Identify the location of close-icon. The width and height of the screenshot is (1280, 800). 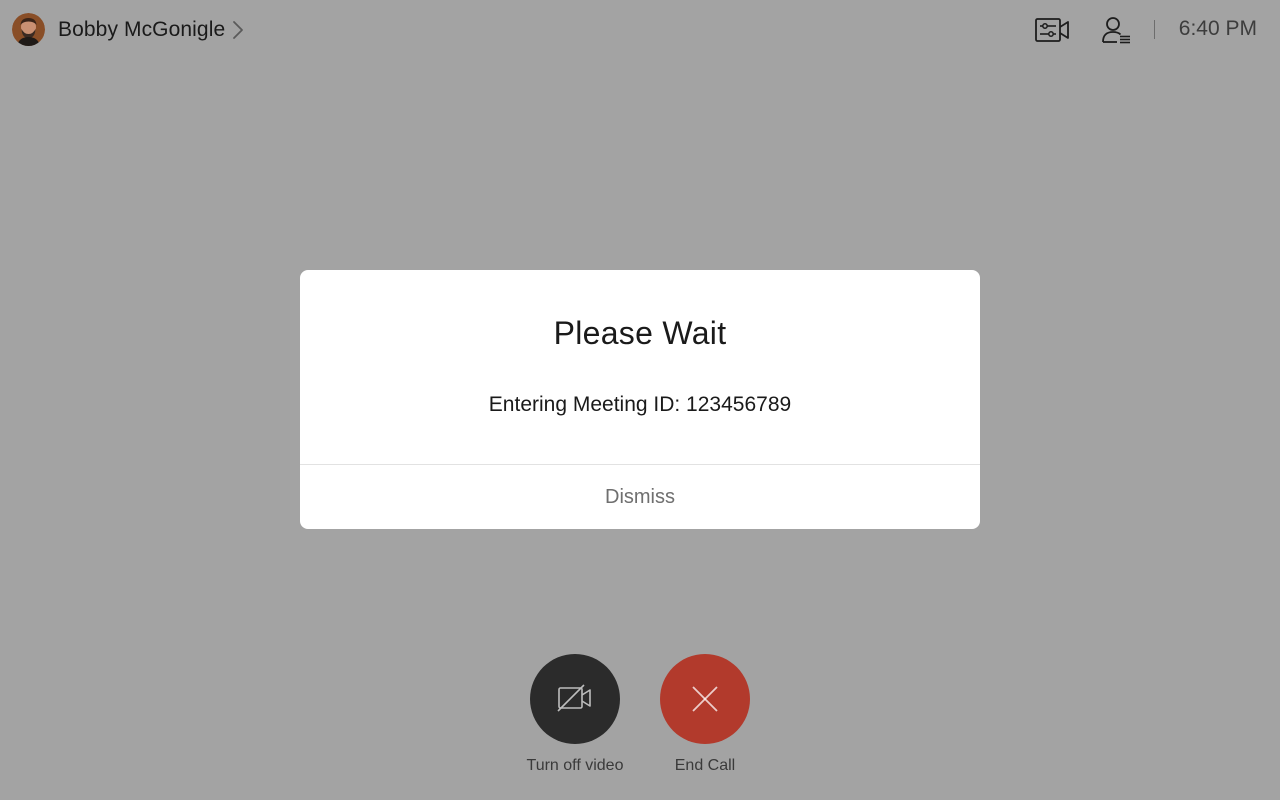
(705, 699).